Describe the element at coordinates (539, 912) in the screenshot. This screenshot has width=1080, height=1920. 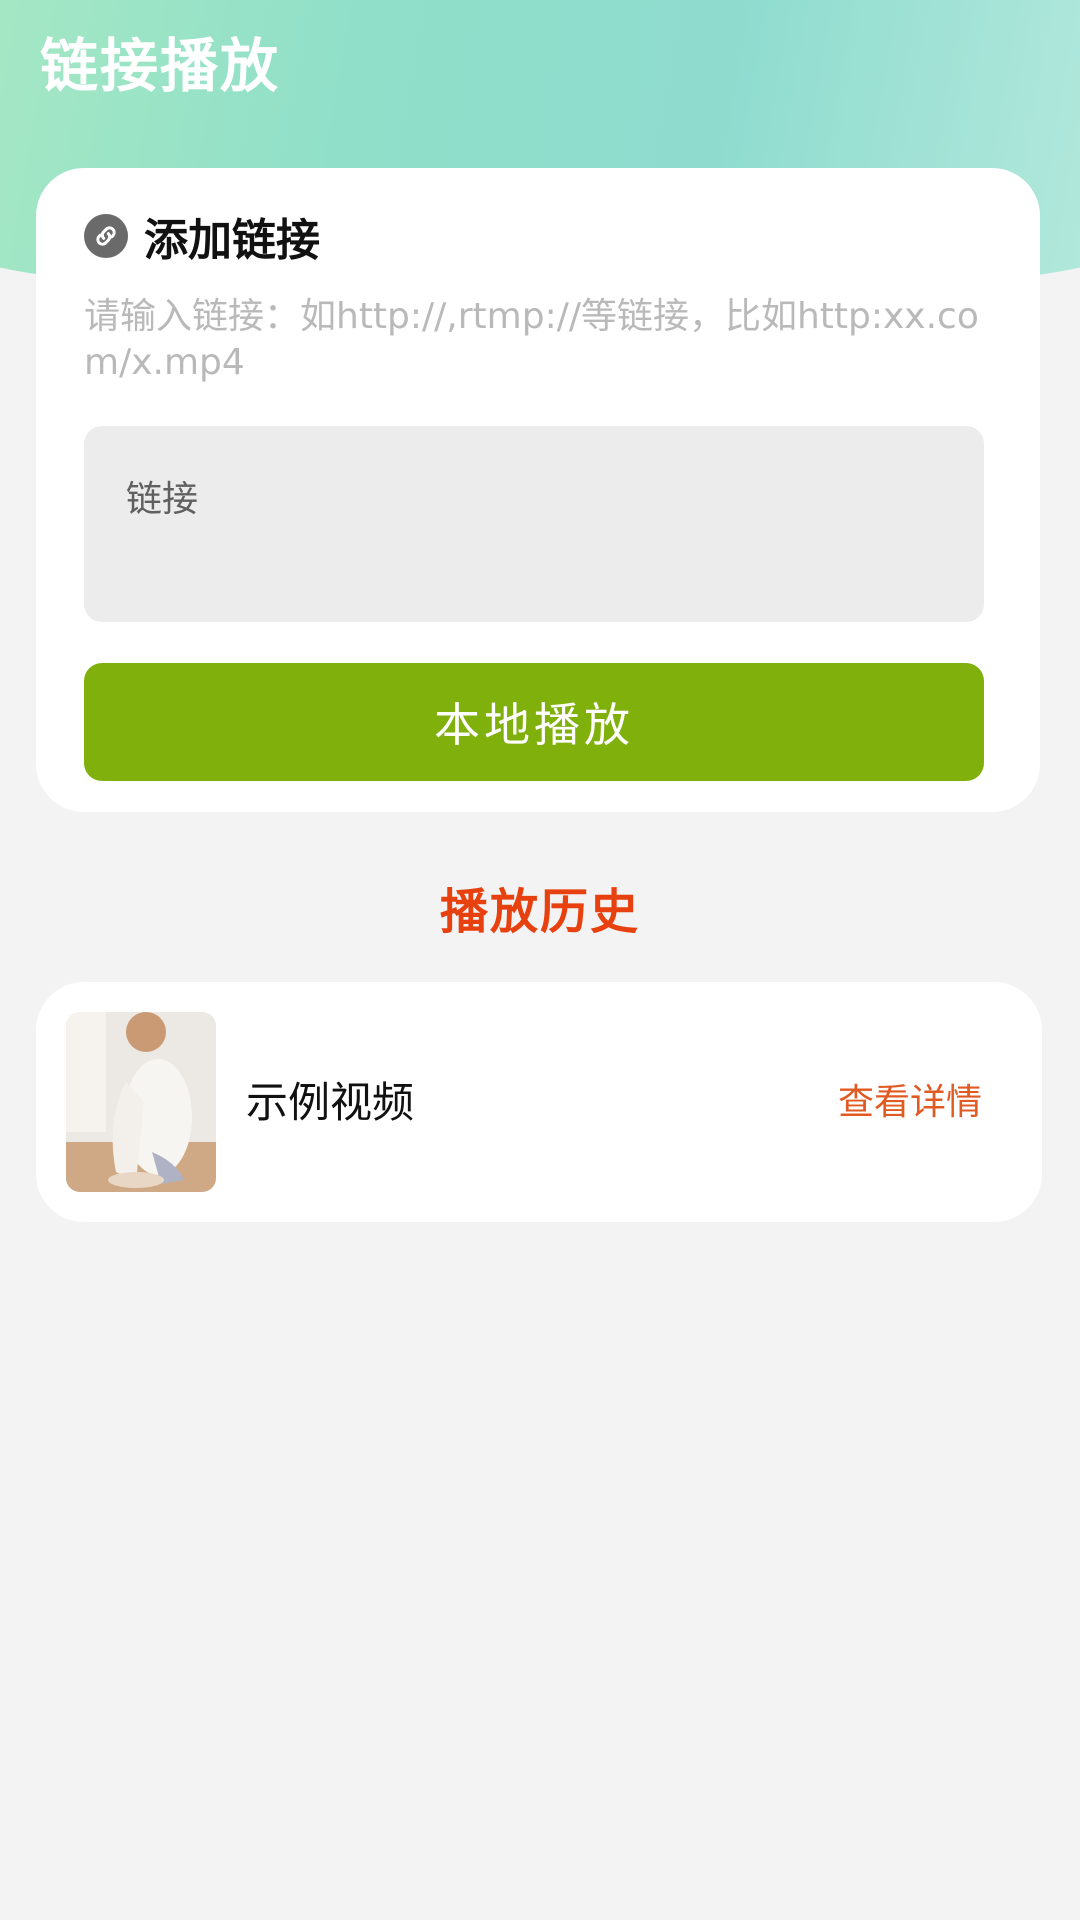
I see `history-title: 播放历史` at that location.